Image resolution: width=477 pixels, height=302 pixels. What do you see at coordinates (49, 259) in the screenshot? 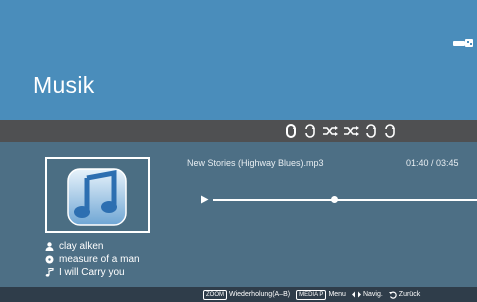
I see `disc-icon` at bounding box center [49, 259].